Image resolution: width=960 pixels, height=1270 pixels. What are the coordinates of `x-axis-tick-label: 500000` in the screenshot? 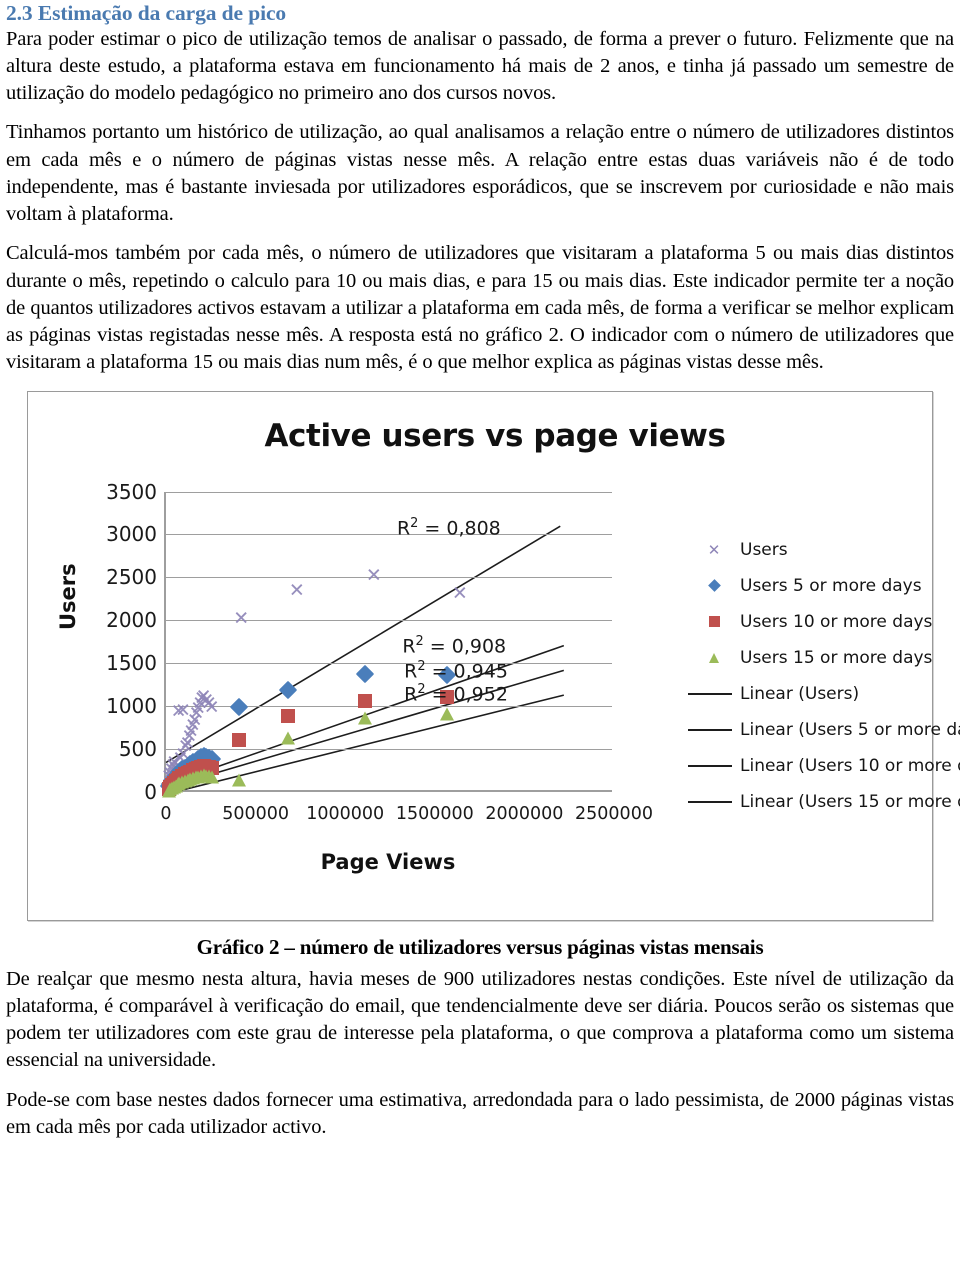 It's located at (255, 813).